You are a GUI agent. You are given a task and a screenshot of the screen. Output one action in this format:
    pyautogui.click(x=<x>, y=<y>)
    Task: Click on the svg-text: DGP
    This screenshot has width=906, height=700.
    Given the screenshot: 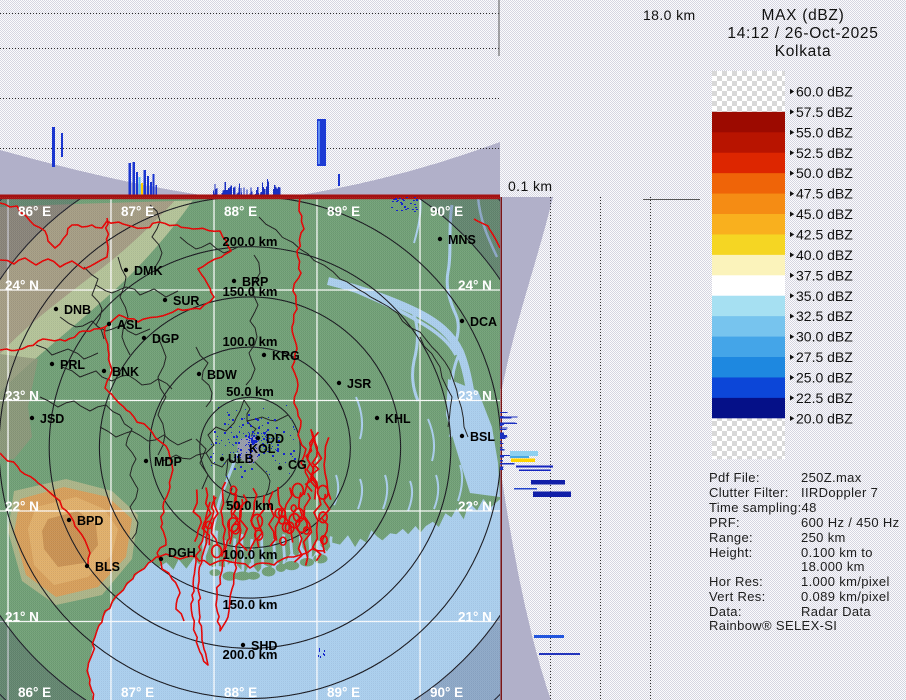 What is the action you would take?
    pyautogui.click(x=165, y=339)
    